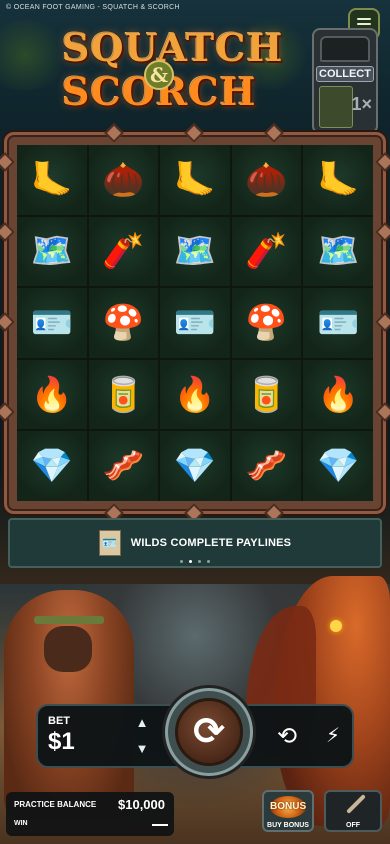 This screenshot has height=844, width=390. I want to click on win-label: WIN, so click(21, 823).